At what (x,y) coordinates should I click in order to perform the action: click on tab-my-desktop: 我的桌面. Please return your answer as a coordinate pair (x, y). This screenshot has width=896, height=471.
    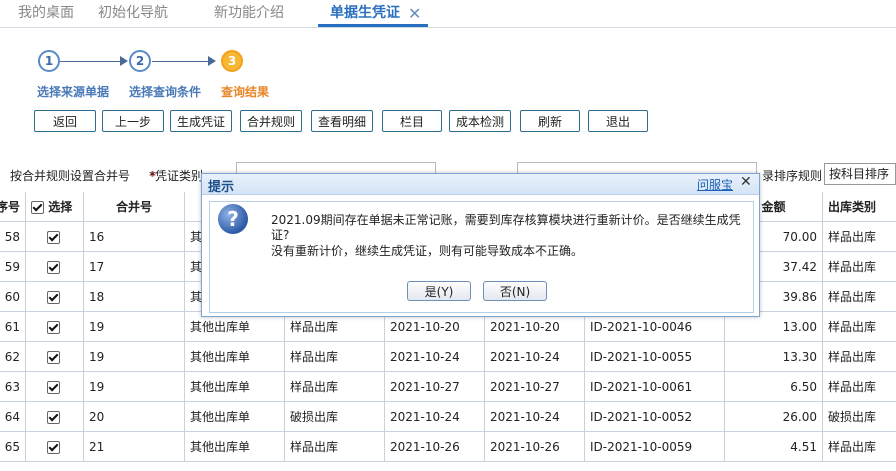
    Looking at the image, I should click on (46, 13).